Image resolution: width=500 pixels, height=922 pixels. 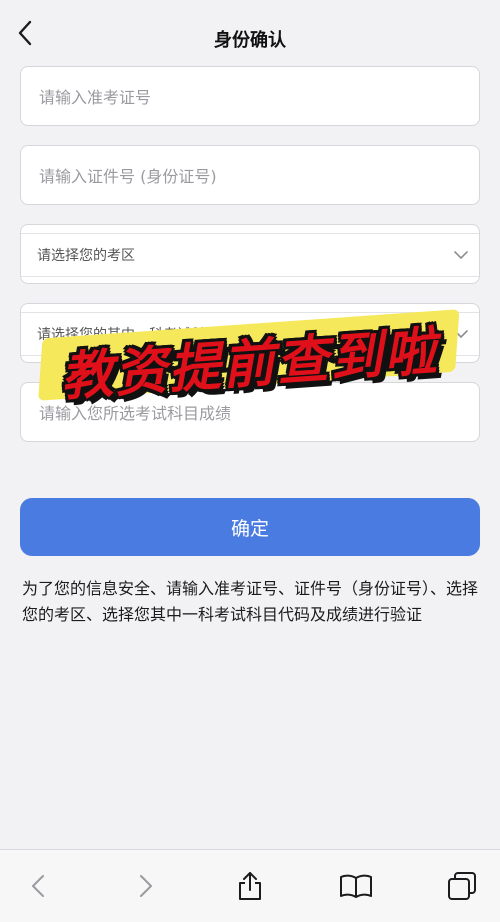 I want to click on nav-bar: 身份确认, so click(x=250, y=32).